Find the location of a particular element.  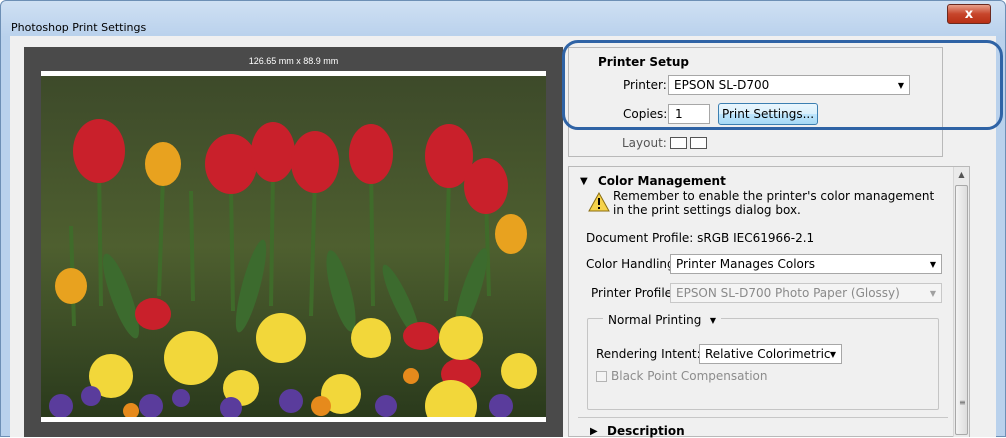

black-point-checkbox is located at coordinates (601, 376).